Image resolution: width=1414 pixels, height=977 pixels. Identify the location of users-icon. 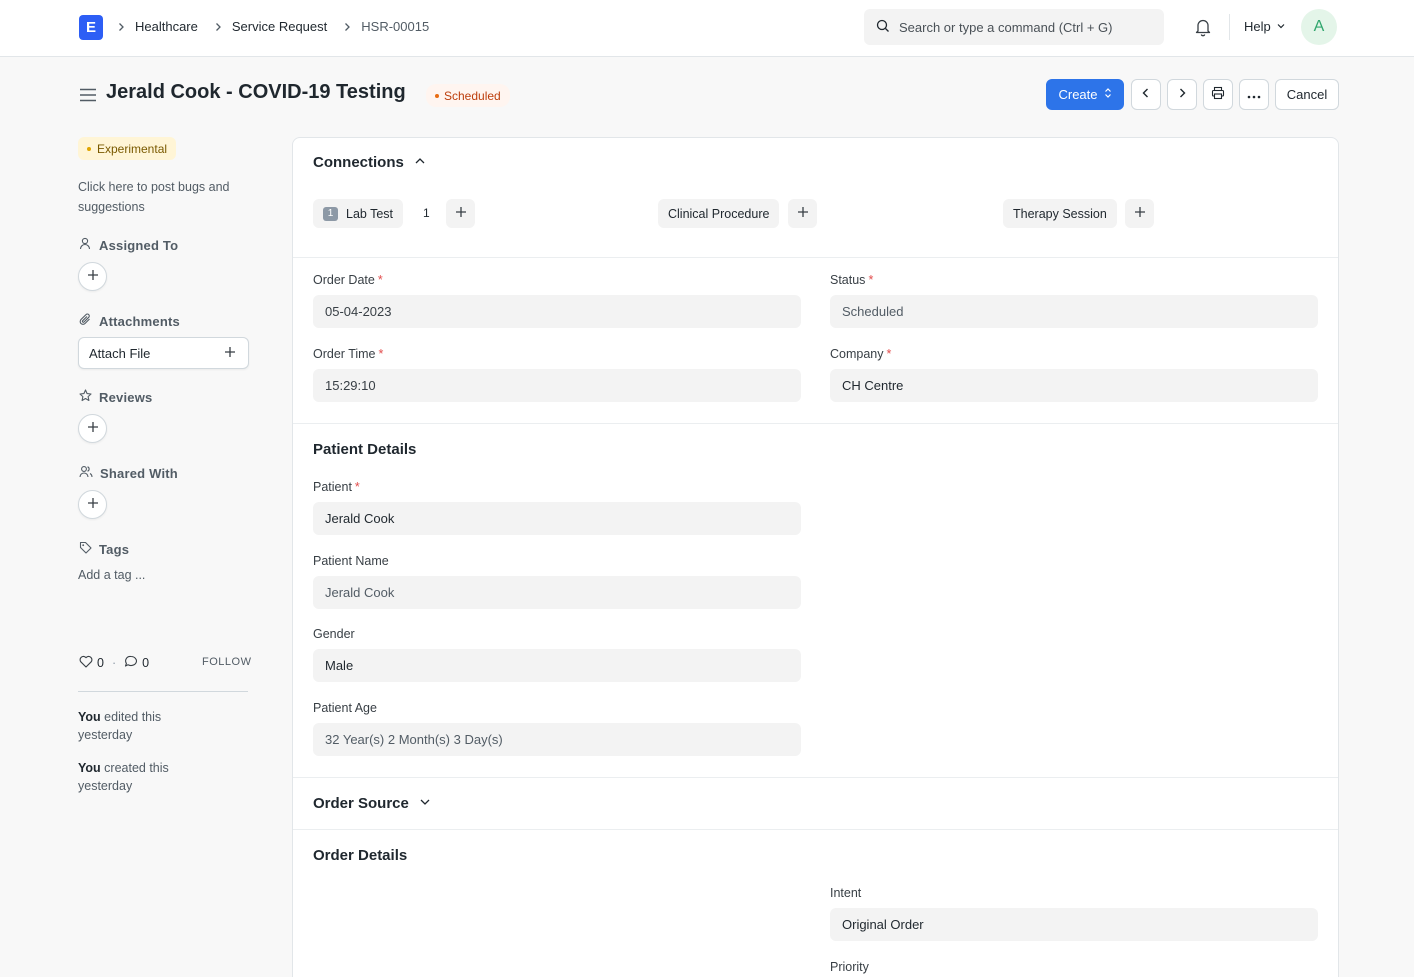
(86, 473).